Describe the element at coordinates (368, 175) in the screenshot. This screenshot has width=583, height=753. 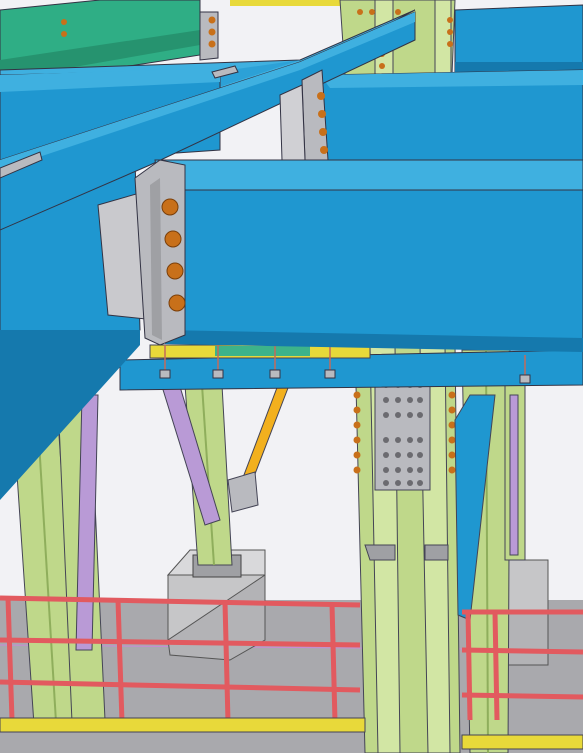
I see `cross-beam-top` at that location.